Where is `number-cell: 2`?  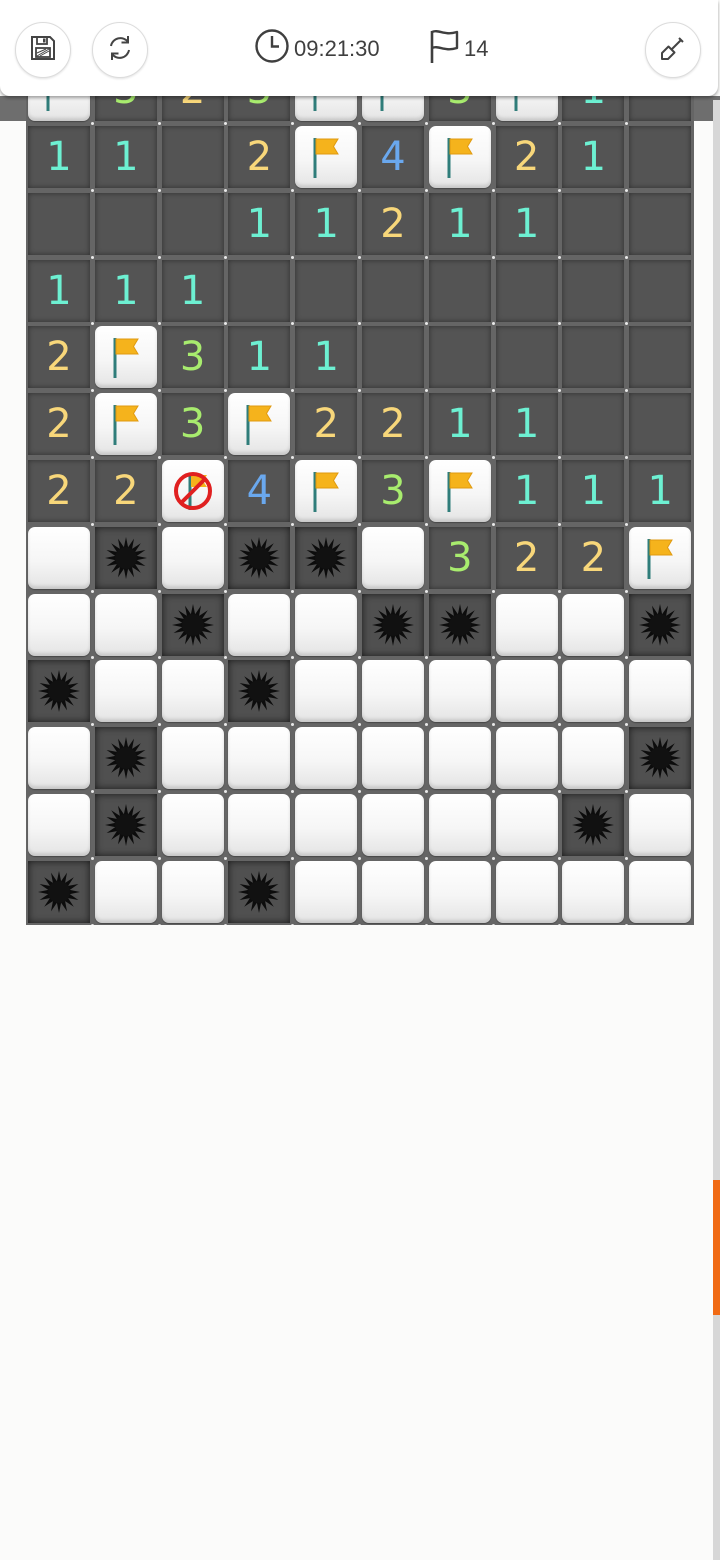
number-cell: 2 is located at coordinates (125, 491).